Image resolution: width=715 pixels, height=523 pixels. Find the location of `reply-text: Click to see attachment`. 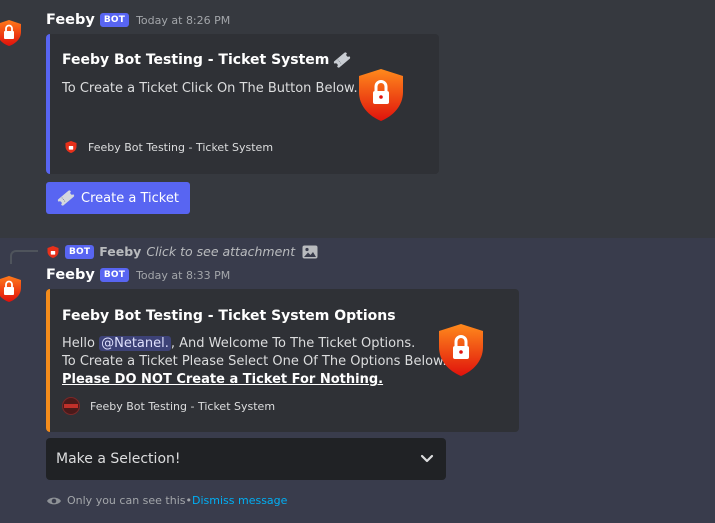

reply-text: Click to see attachment is located at coordinates (220, 251).